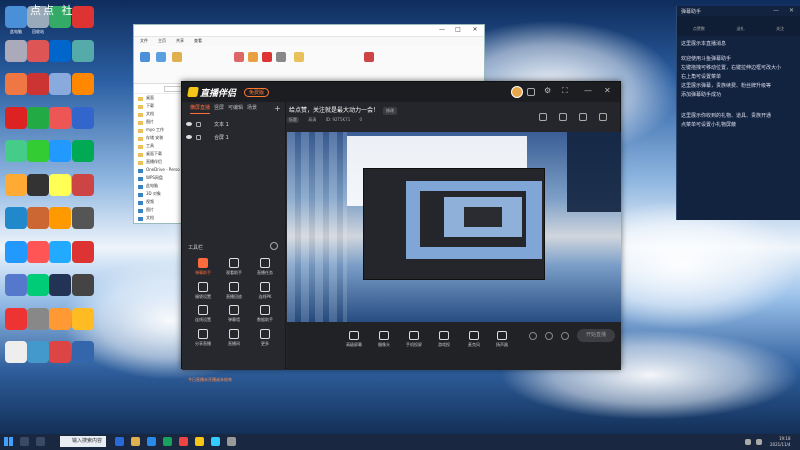  What do you see at coordinates (239, 57) in the screenshot?
I see `move-icon` at bounding box center [239, 57].